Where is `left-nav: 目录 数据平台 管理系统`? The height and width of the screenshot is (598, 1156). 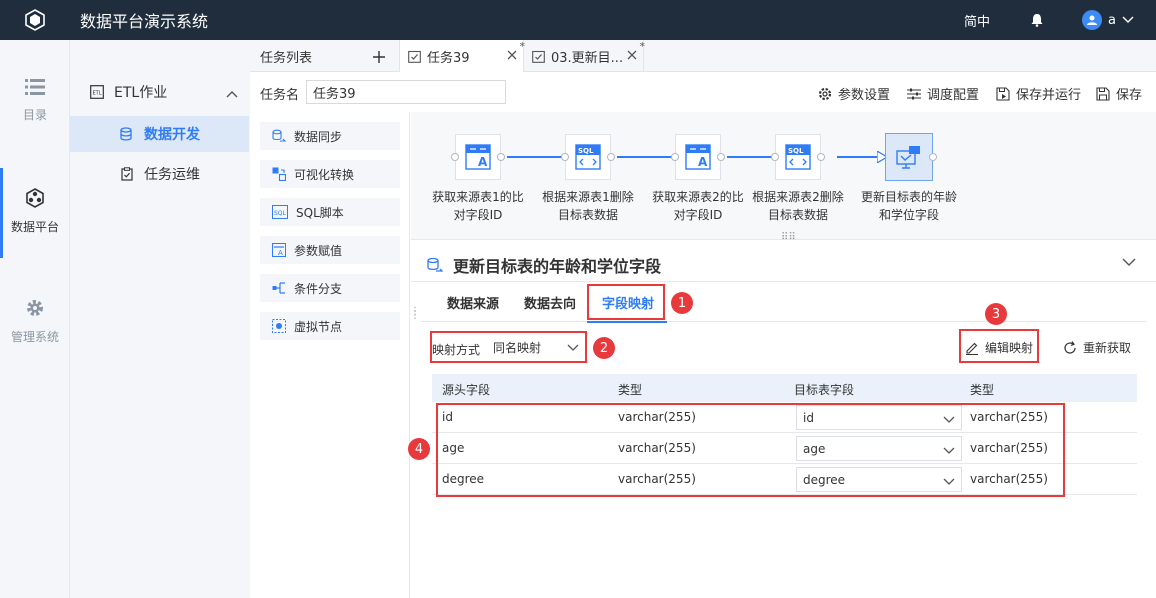
left-nav: 目录 数据平台 管理系统 is located at coordinates (35, 319).